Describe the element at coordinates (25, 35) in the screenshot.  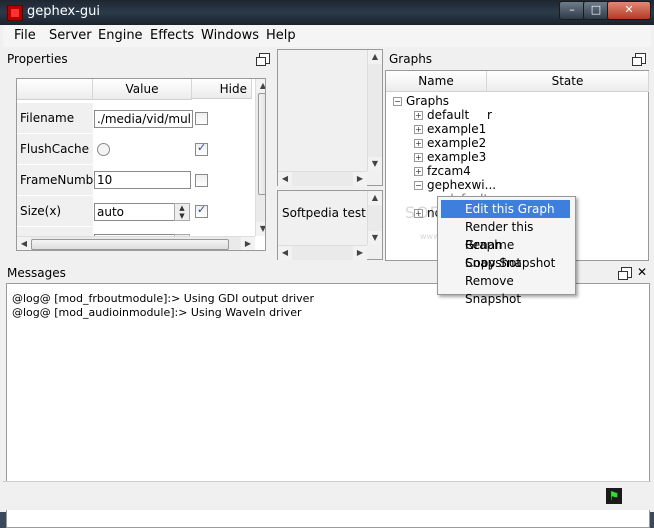
I see `menu-file: File` at that location.